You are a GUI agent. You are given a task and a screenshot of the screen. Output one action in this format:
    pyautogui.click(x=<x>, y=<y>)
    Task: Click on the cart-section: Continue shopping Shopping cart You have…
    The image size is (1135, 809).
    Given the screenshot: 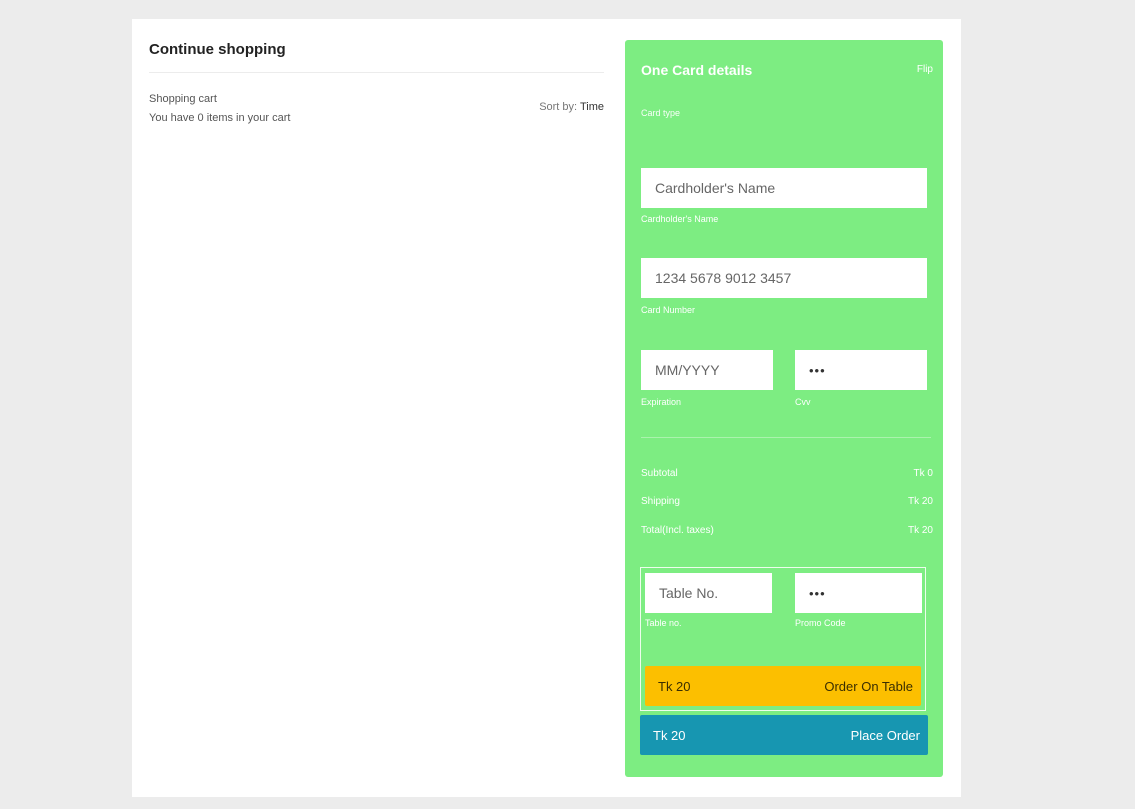 What is the action you would take?
    pyautogui.click(x=376, y=82)
    